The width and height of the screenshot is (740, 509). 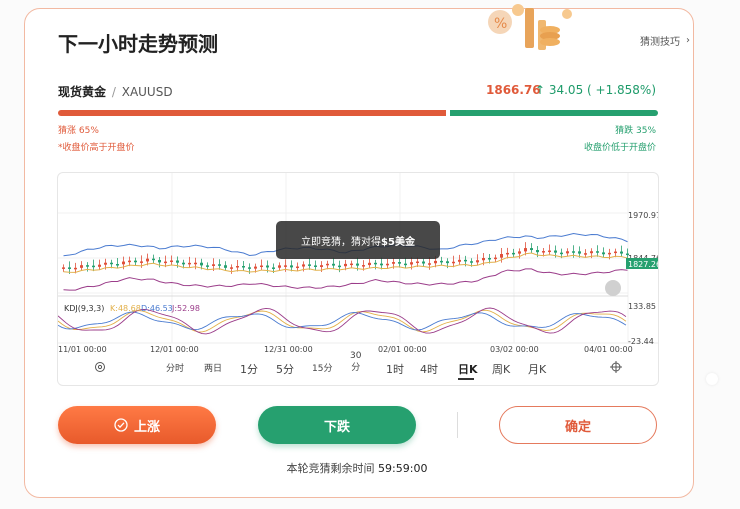 I want to click on kdj-tick-high: 133.85, so click(x=642, y=306).